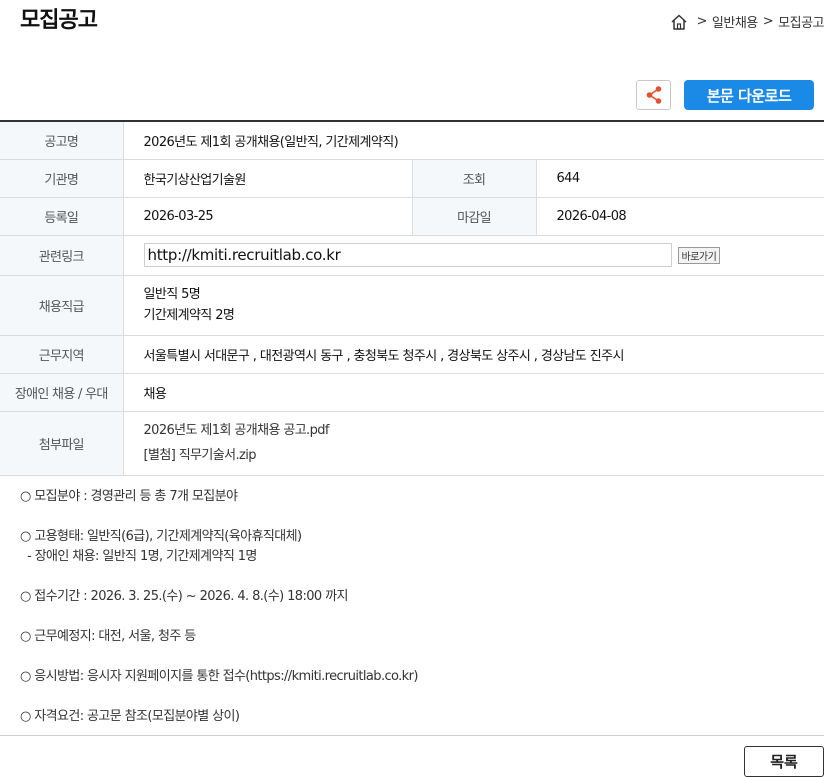 The image size is (824, 777). What do you see at coordinates (680, 216) in the screenshot?
I see `deadline-value: 2026-04-08` at bounding box center [680, 216].